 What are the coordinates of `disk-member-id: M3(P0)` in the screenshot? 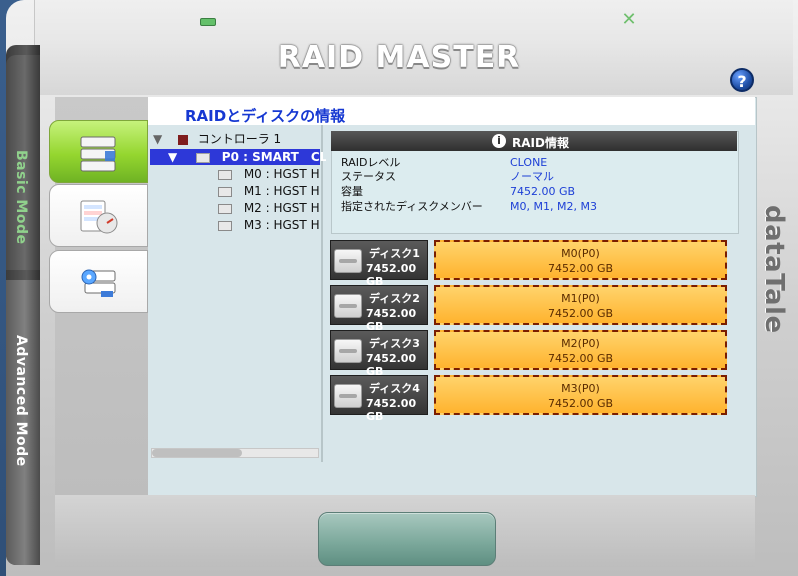 It's located at (580, 388).